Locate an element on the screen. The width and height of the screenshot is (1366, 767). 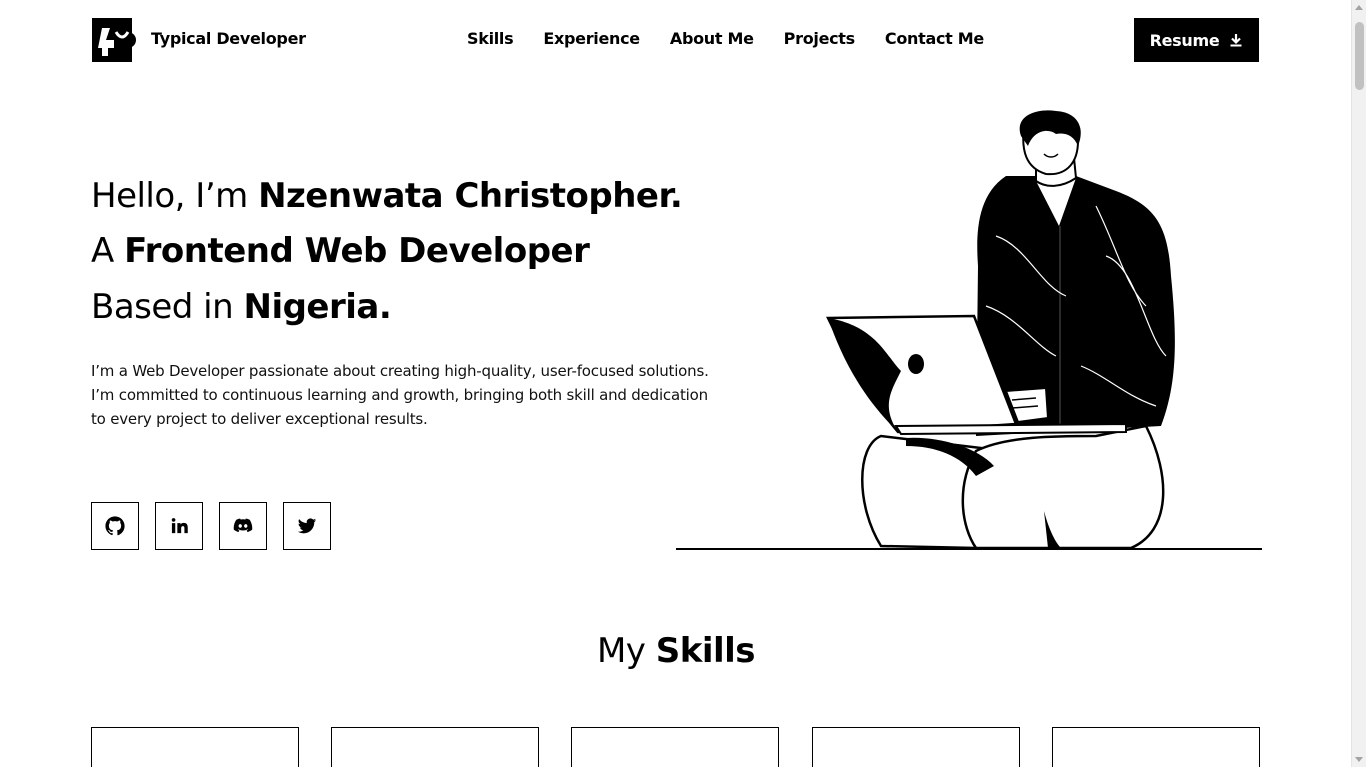
social-links is located at coordinates (211, 526).